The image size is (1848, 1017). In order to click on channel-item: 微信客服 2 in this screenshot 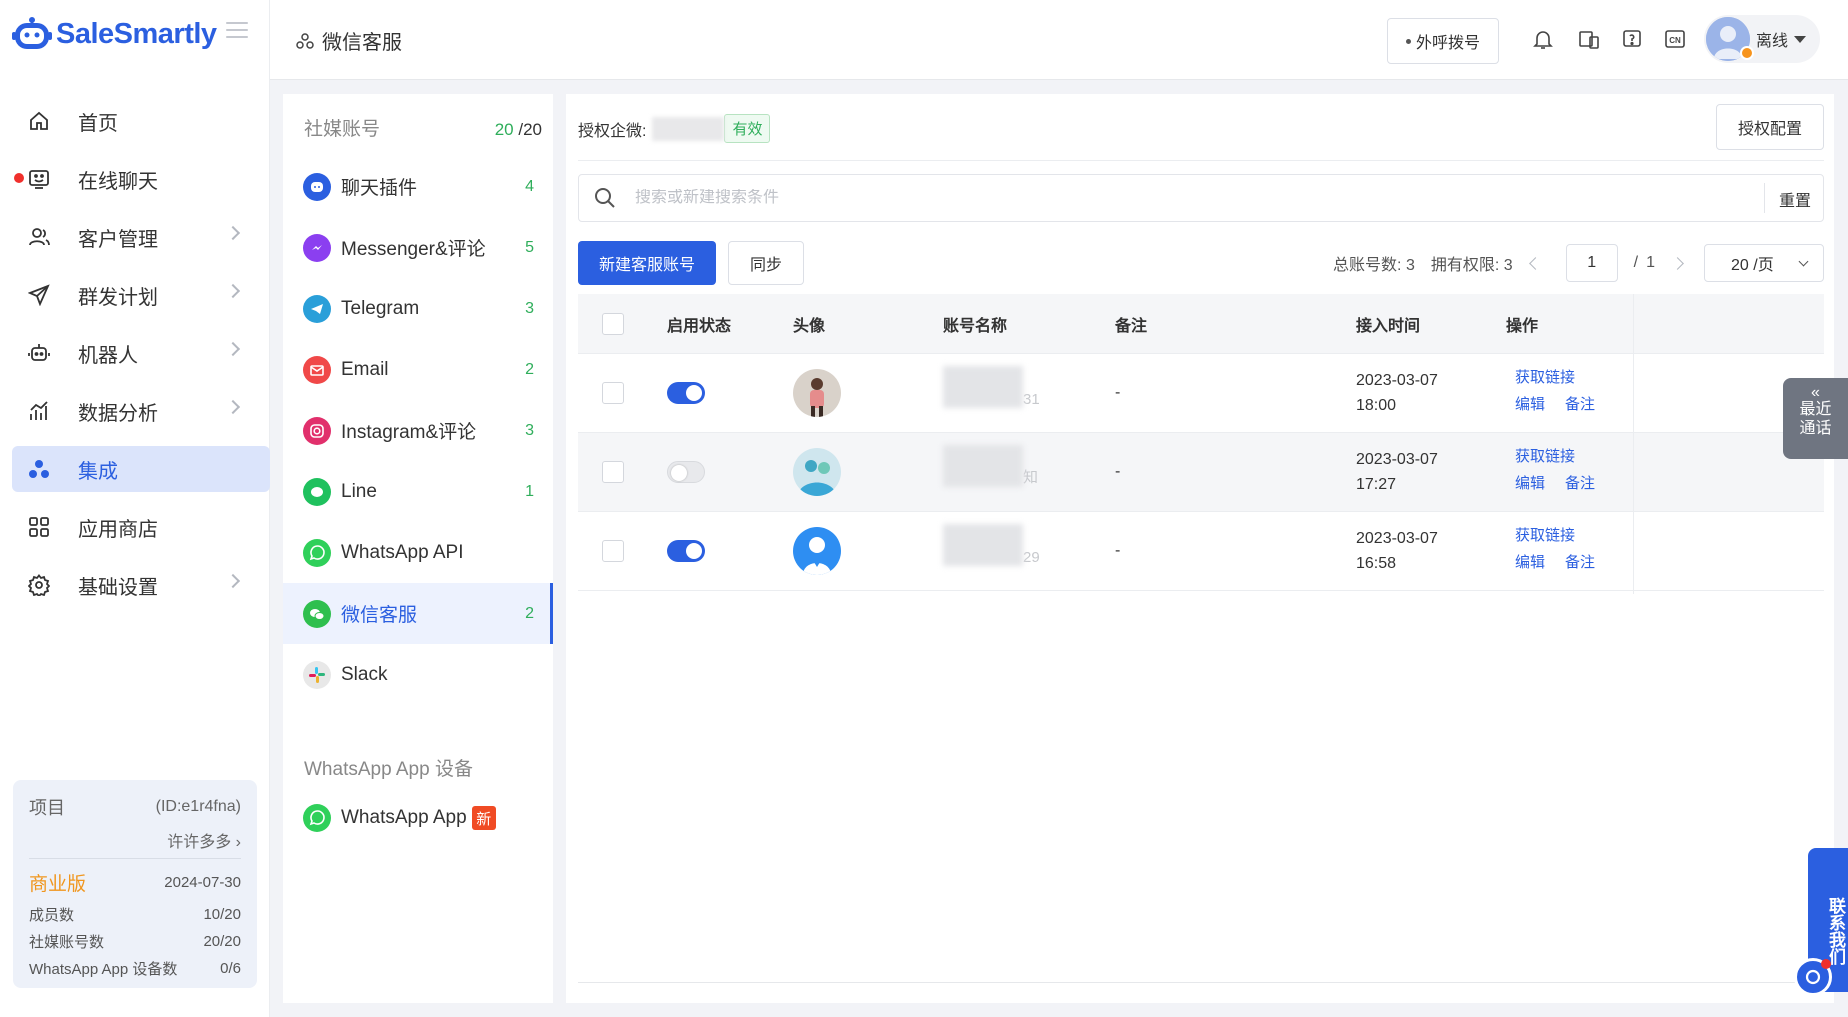, I will do `click(418, 613)`.